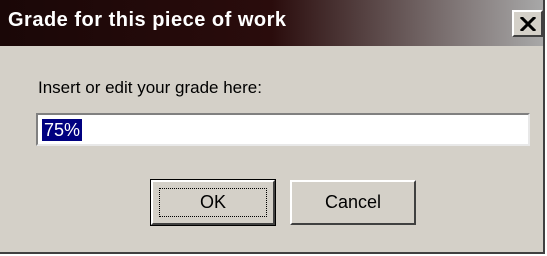  What do you see at coordinates (283, 129) in the screenshot?
I see `grade-input: 75%` at bounding box center [283, 129].